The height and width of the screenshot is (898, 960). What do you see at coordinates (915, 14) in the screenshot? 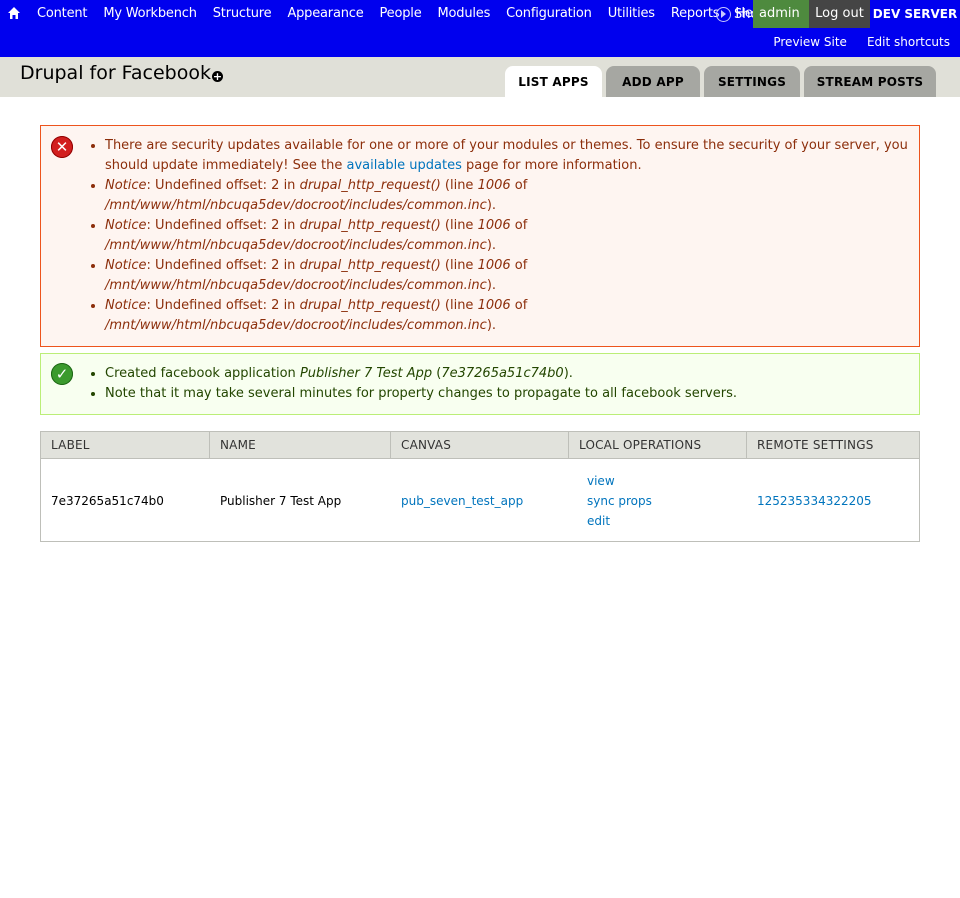
I see `environment-label: DEV SERVER` at bounding box center [915, 14].